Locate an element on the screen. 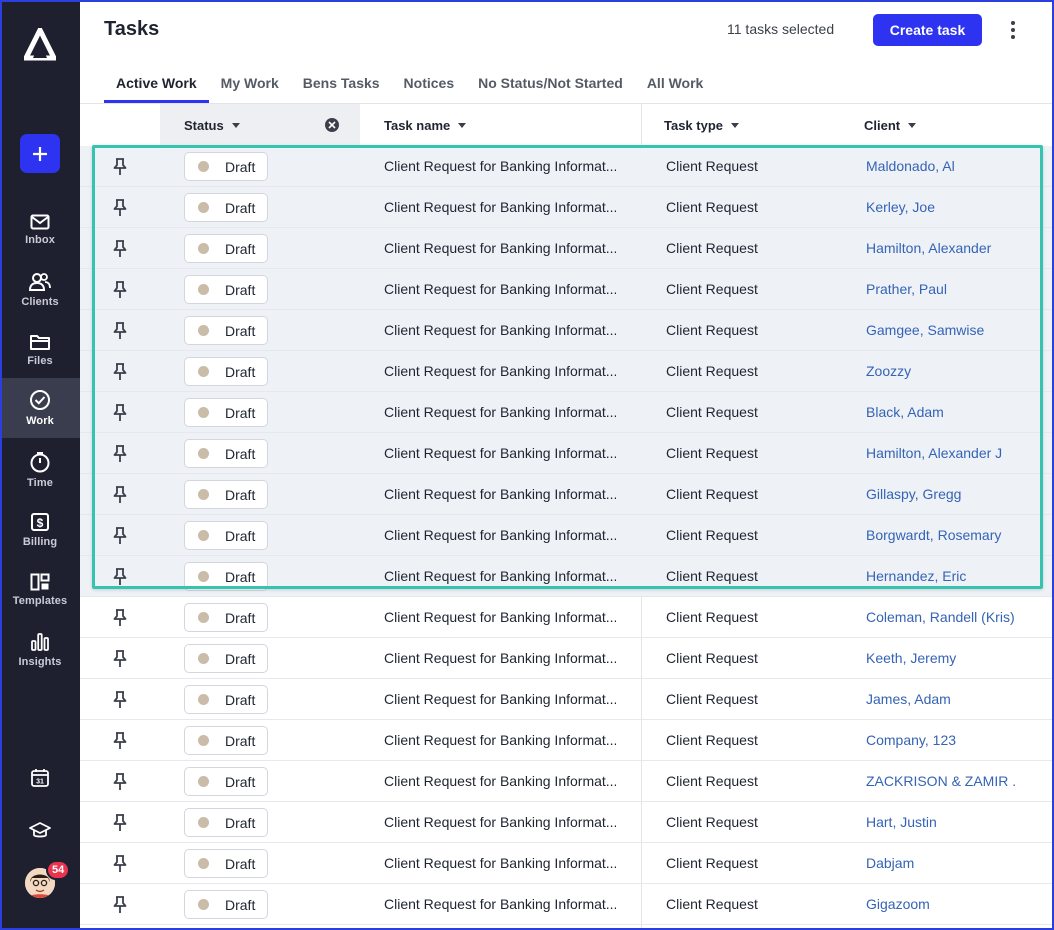 This screenshot has height=930, width=1054. sidebar-item-templates: Templates is located at coordinates (40, 590).